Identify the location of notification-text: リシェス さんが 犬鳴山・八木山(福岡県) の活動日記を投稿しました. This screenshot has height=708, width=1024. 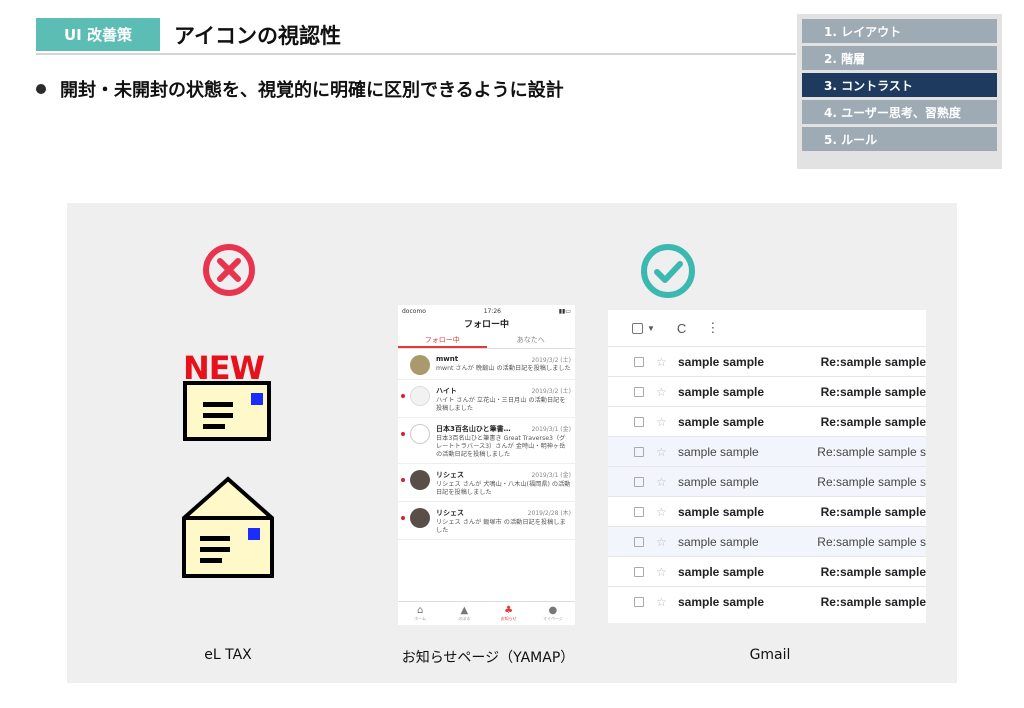
(503, 488).